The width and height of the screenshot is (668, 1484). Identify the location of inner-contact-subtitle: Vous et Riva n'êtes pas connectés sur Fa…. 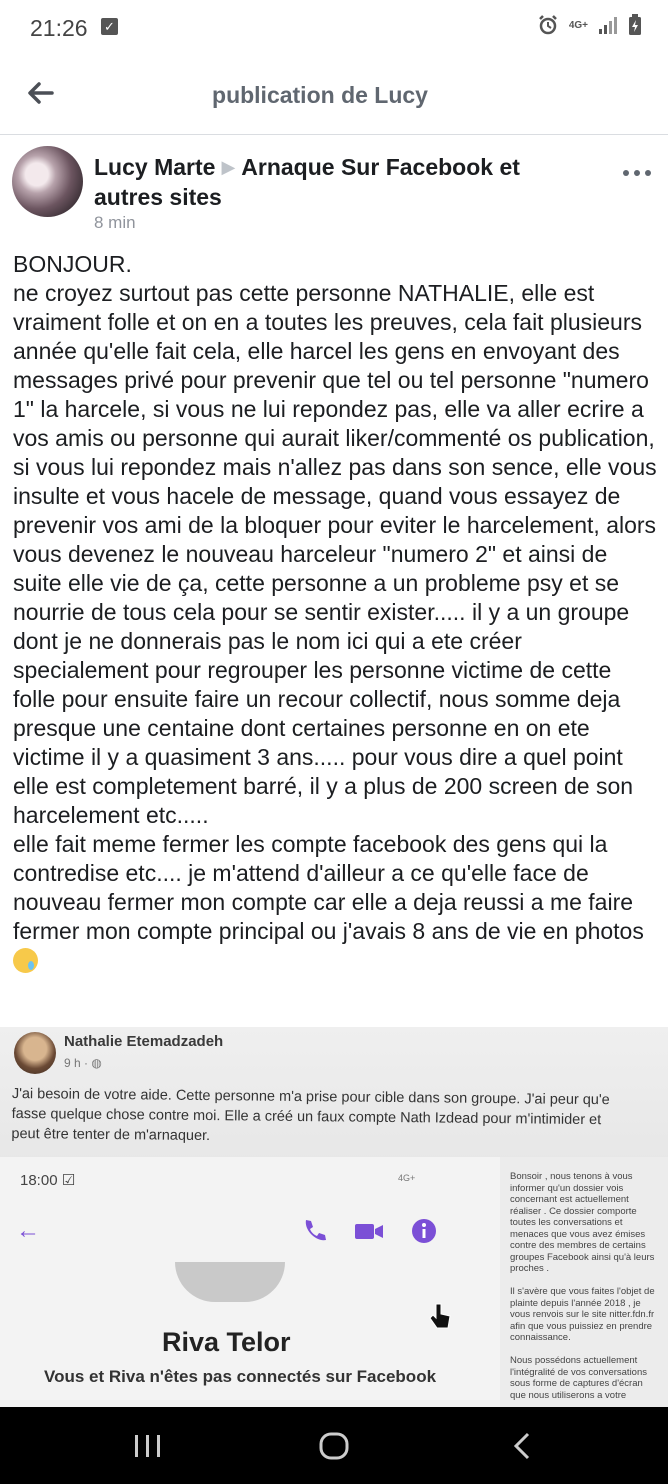
(240, 1376).